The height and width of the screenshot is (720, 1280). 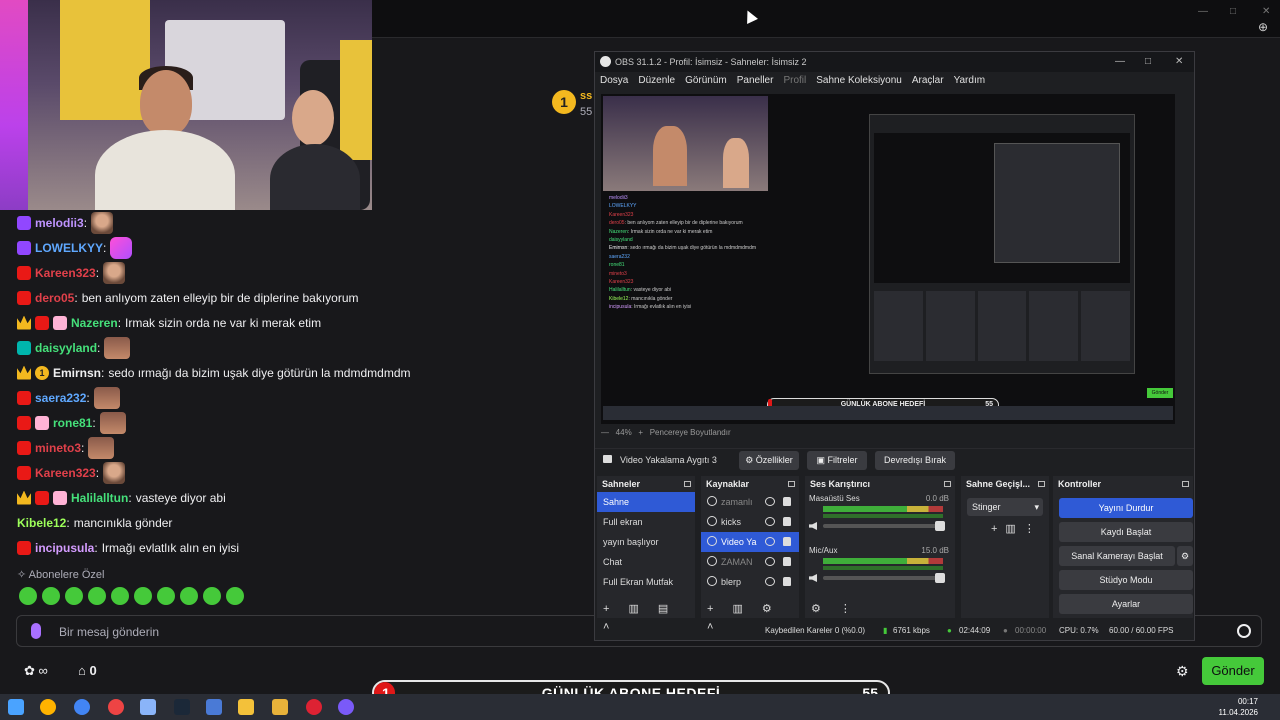 What do you see at coordinates (94, 323) in the screenshot?
I see `chat-username: Nazeren` at bounding box center [94, 323].